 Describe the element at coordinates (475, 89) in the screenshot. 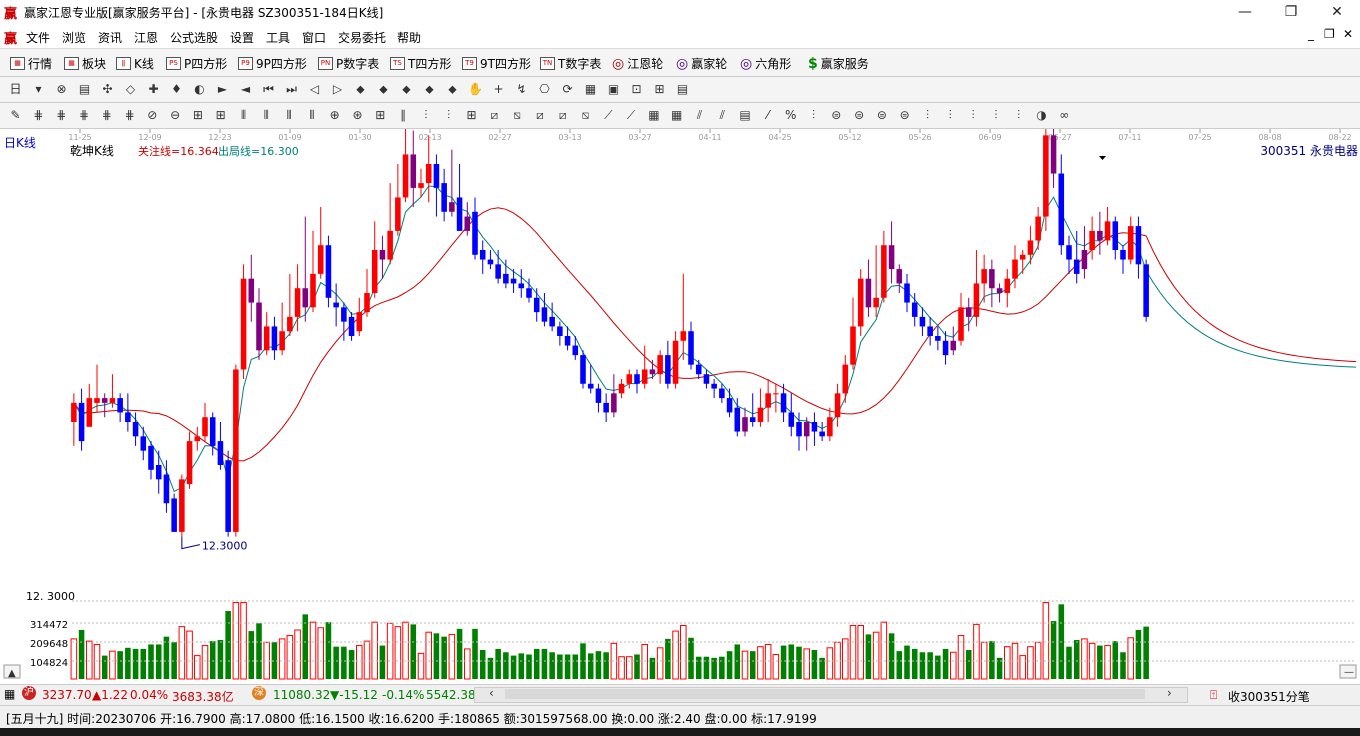

I see `tool-button-icon: ✋` at that location.